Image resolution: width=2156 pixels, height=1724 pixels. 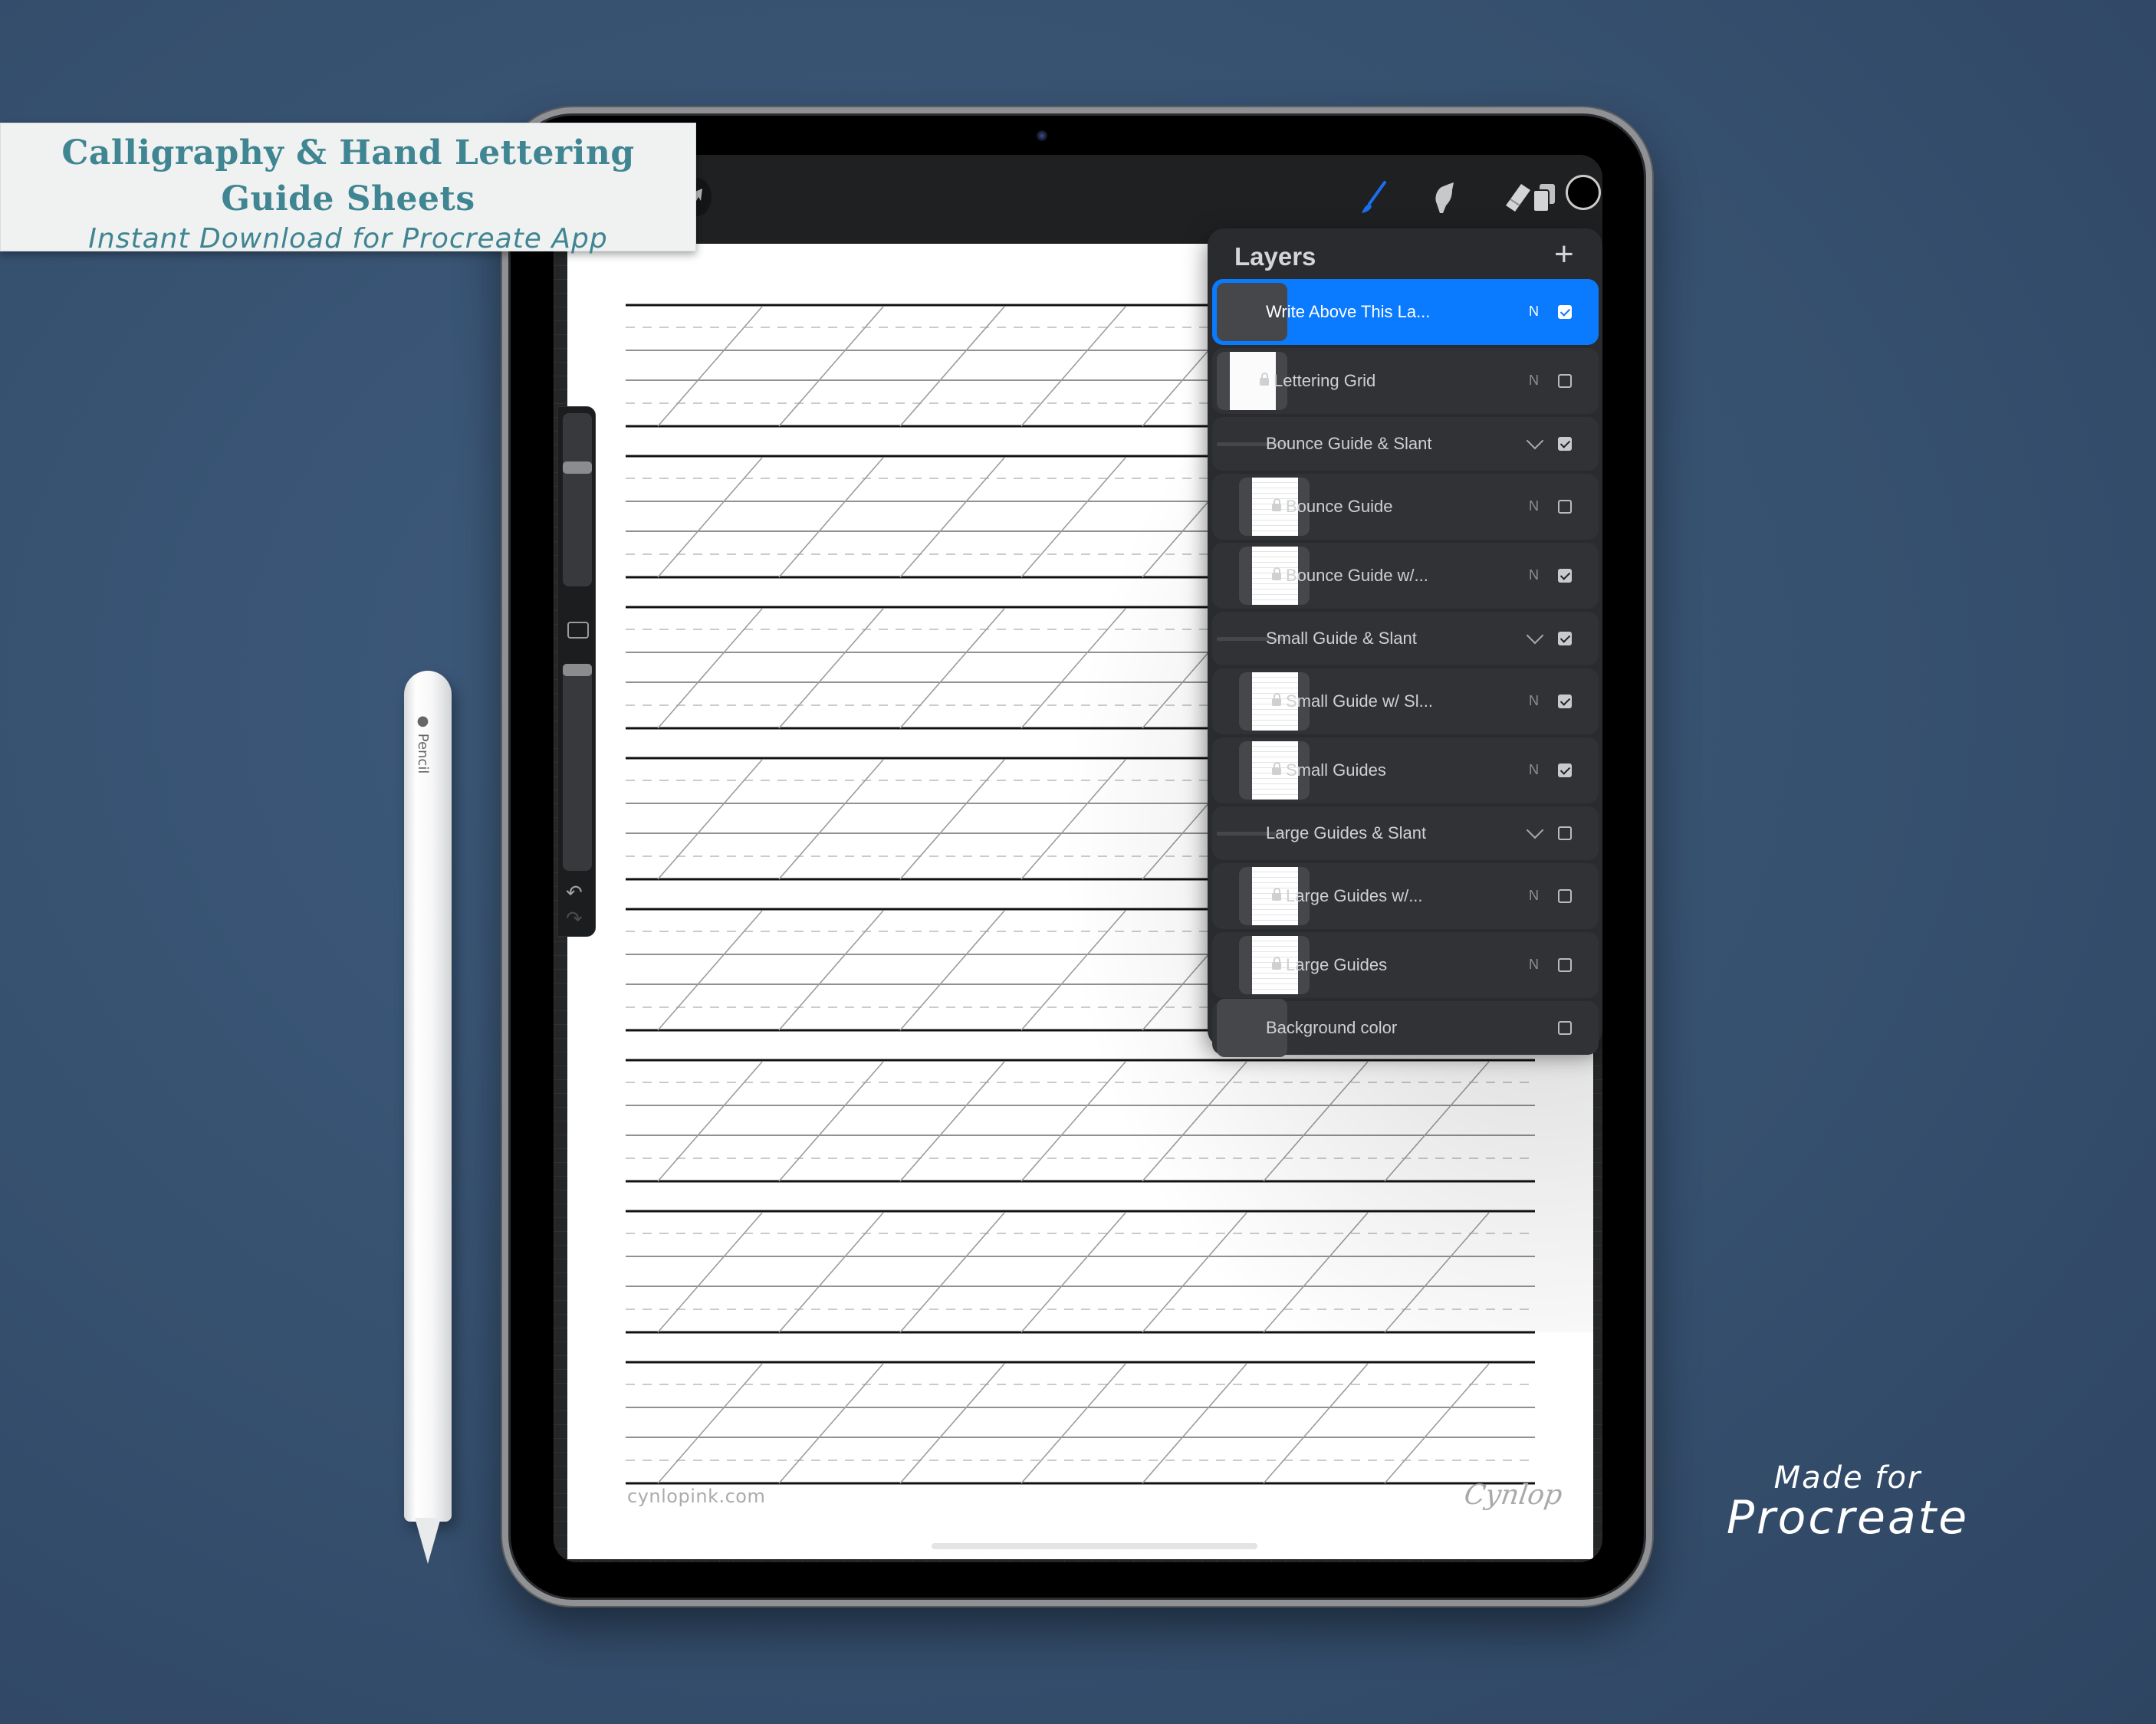 What do you see at coordinates (348, 198) in the screenshot?
I see `banner-title-line2: Guide Sheets` at bounding box center [348, 198].